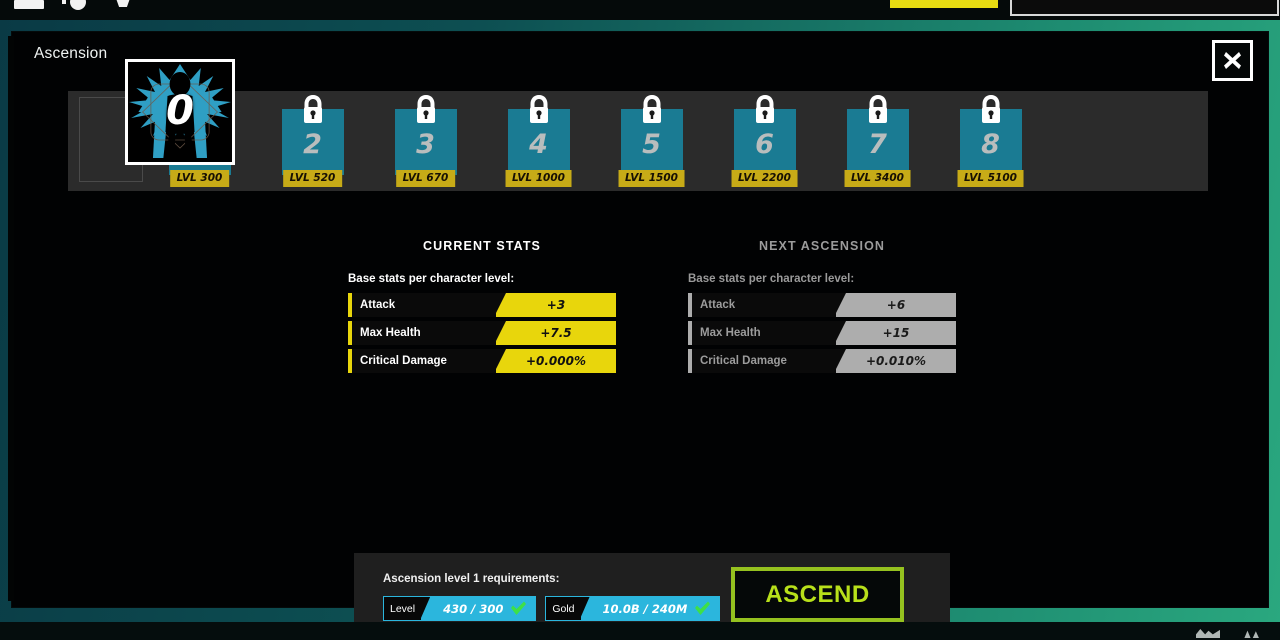 The width and height of the screenshot is (1280, 640). I want to click on ascension-card-4: 4 LVL 1000, so click(538, 141).